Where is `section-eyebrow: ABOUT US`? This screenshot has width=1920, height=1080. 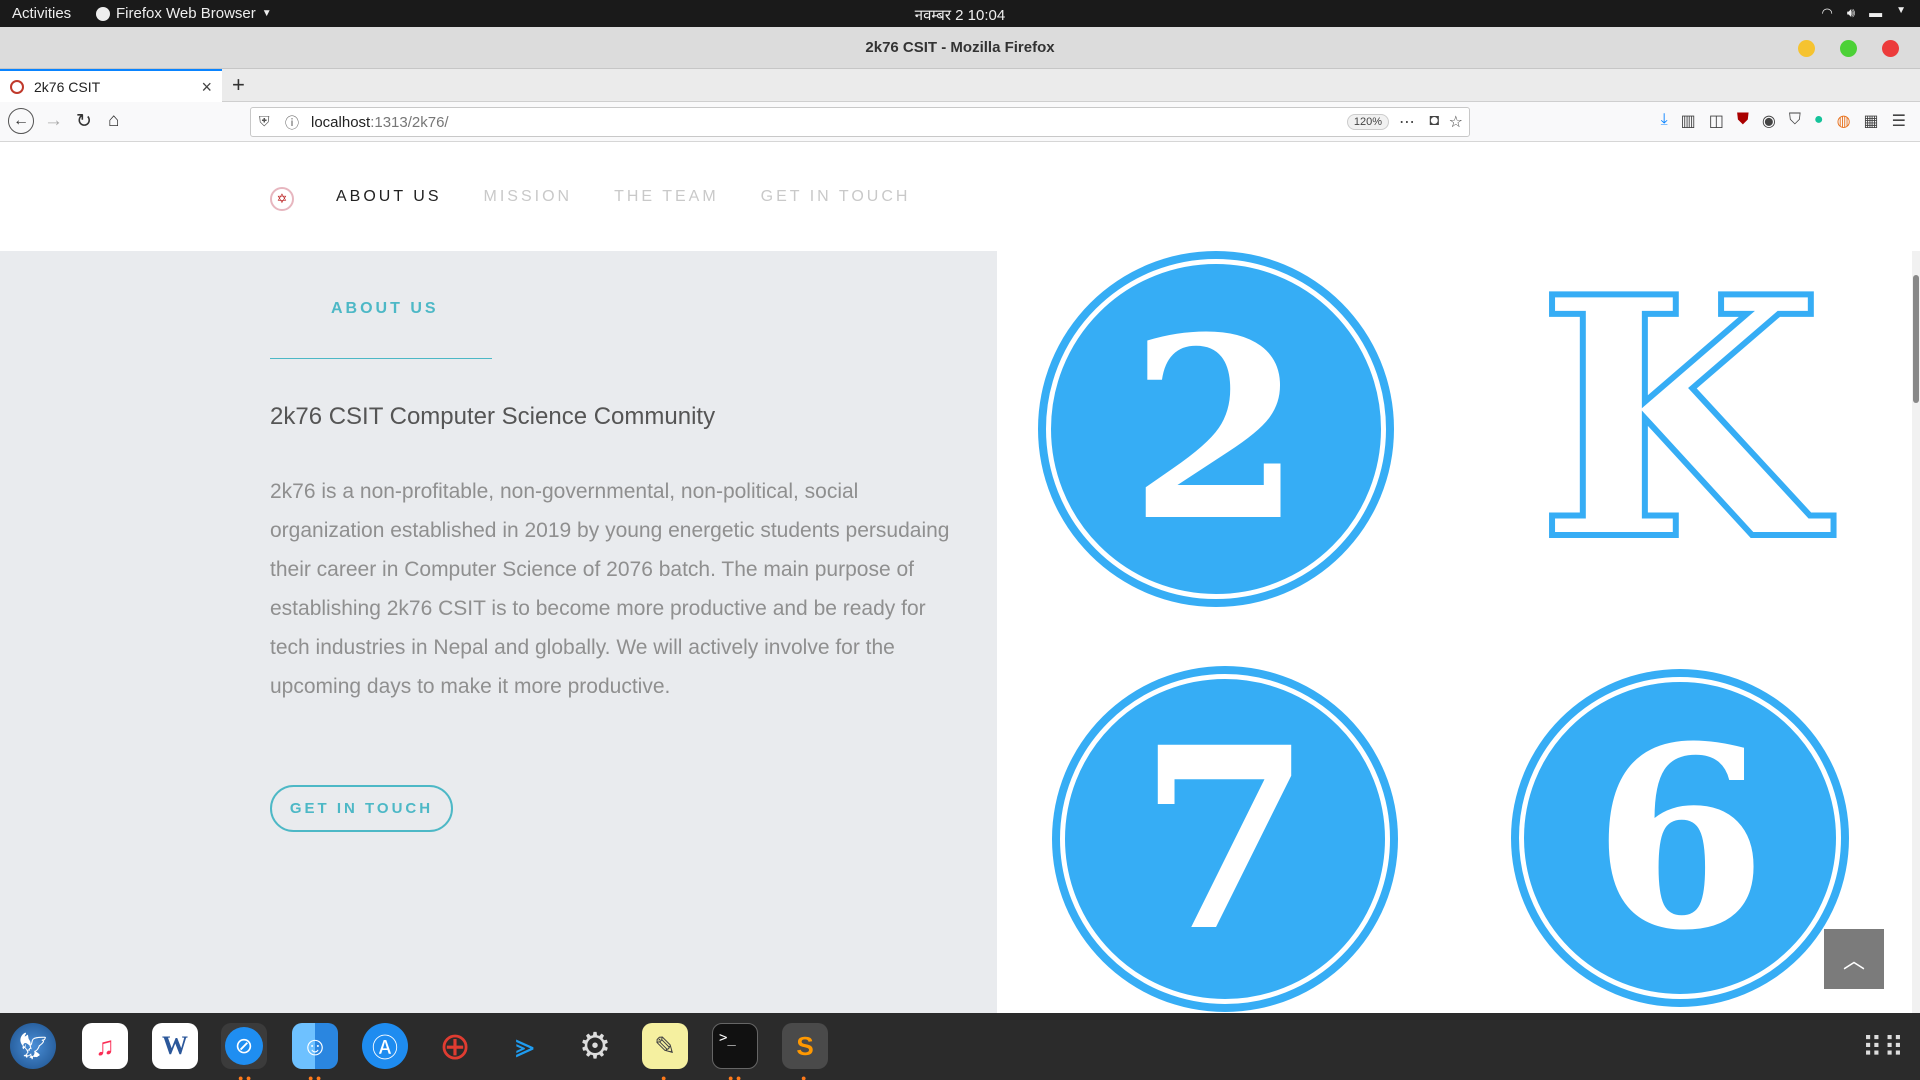 section-eyebrow: ABOUT US is located at coordinates (385, 308).